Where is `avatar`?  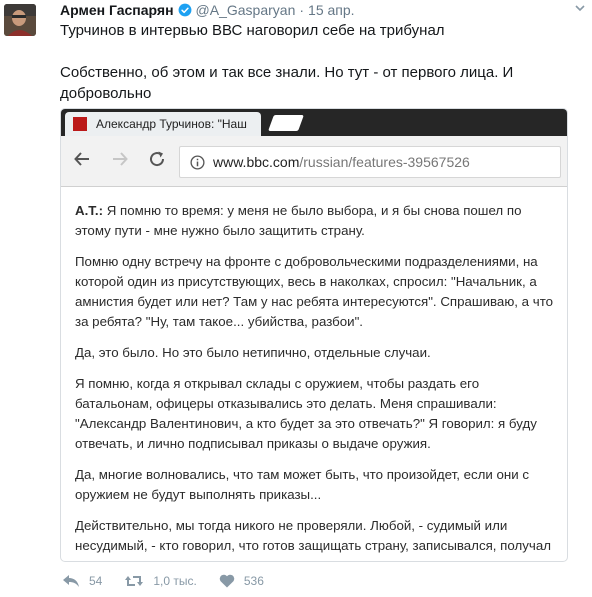 avatar is located at coordinates (20, 20).